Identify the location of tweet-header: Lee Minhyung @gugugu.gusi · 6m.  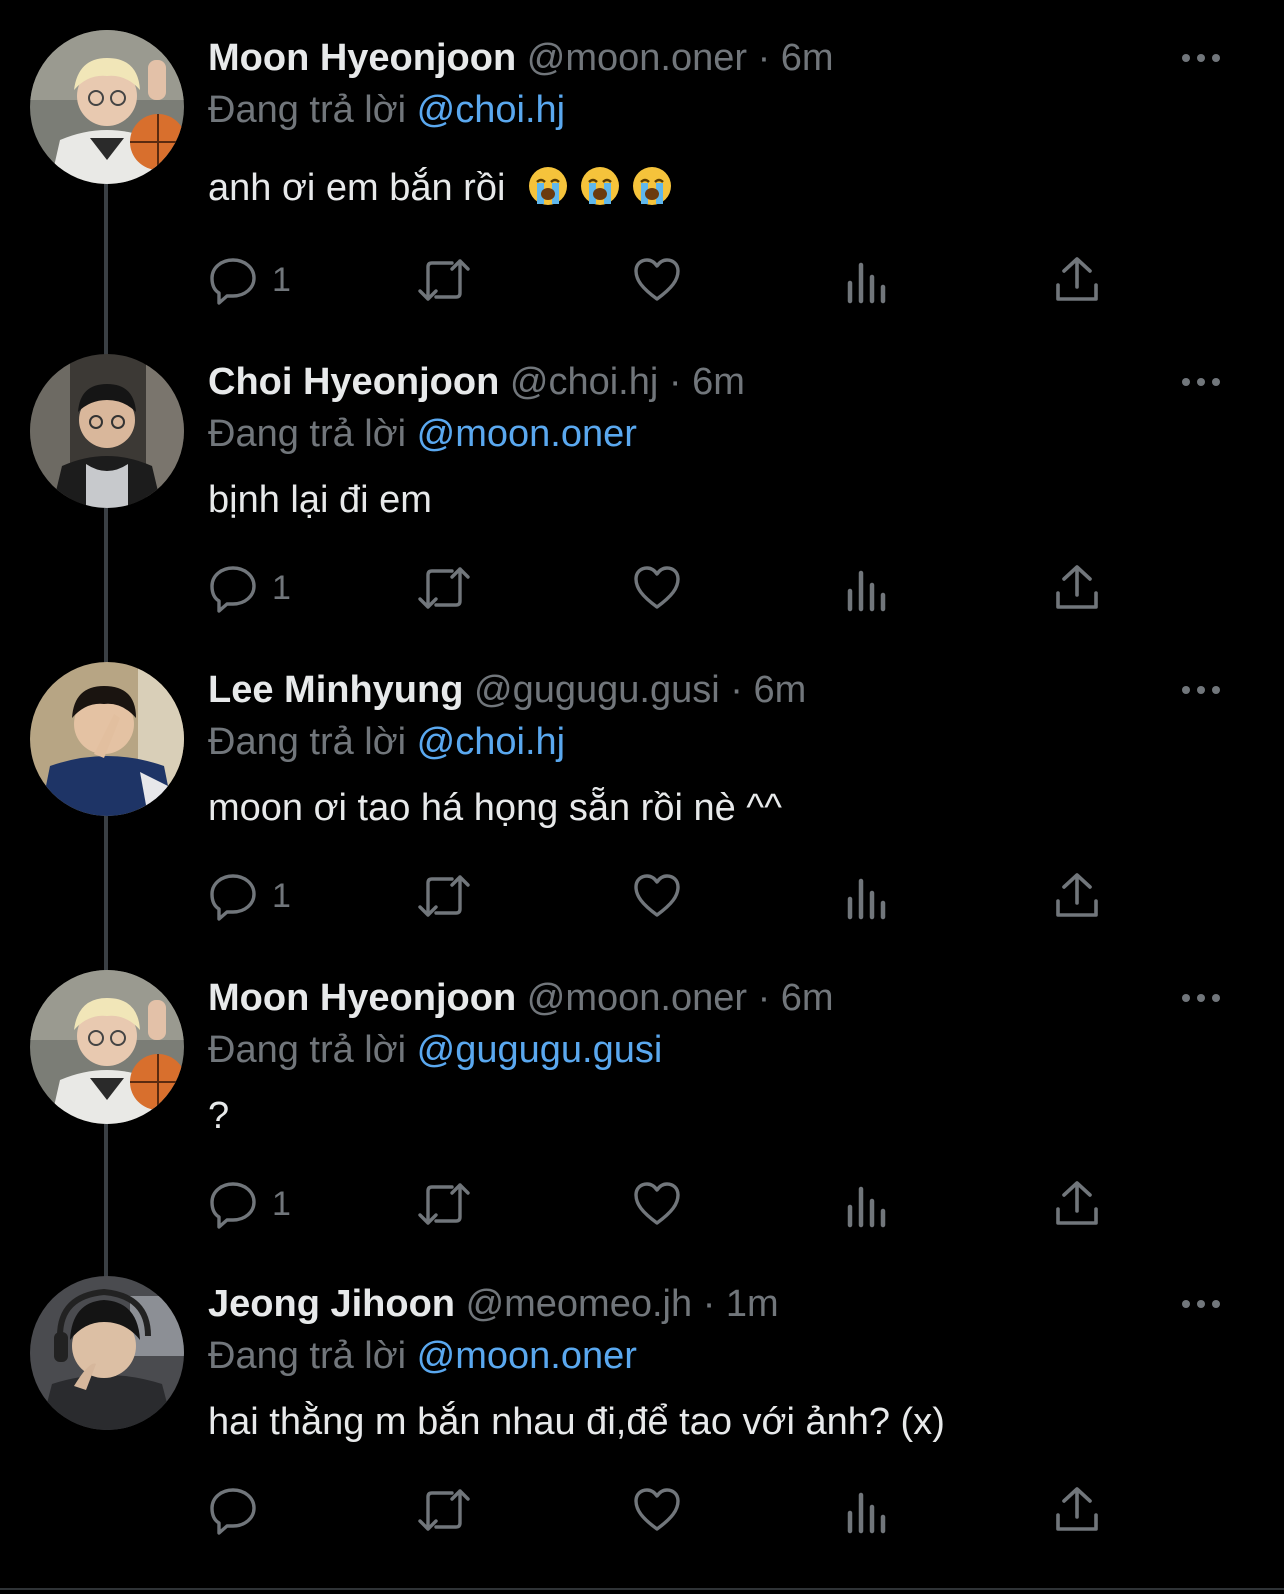
(507, 690).